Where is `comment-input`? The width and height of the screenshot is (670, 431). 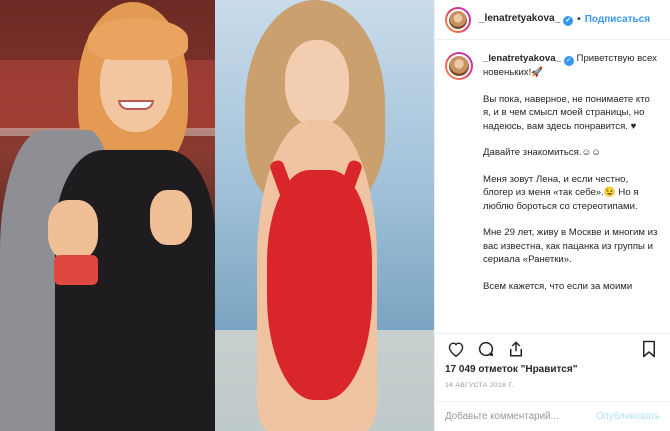
comment-input is located at coordinates (520, 416).